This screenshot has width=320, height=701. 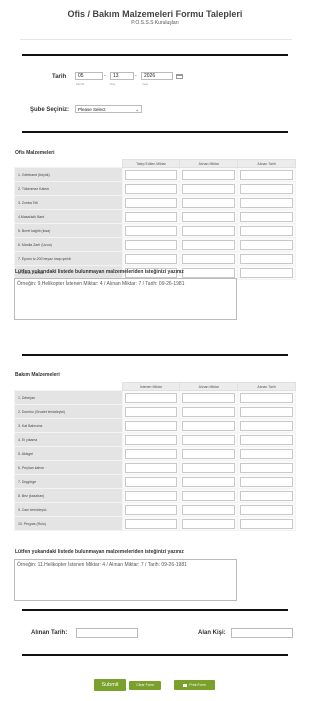 What do you see at coordinates (50, 110) in the screenshot?
I see `branch-label: Şube Seçiniz:` at bounding box center [50, 110].